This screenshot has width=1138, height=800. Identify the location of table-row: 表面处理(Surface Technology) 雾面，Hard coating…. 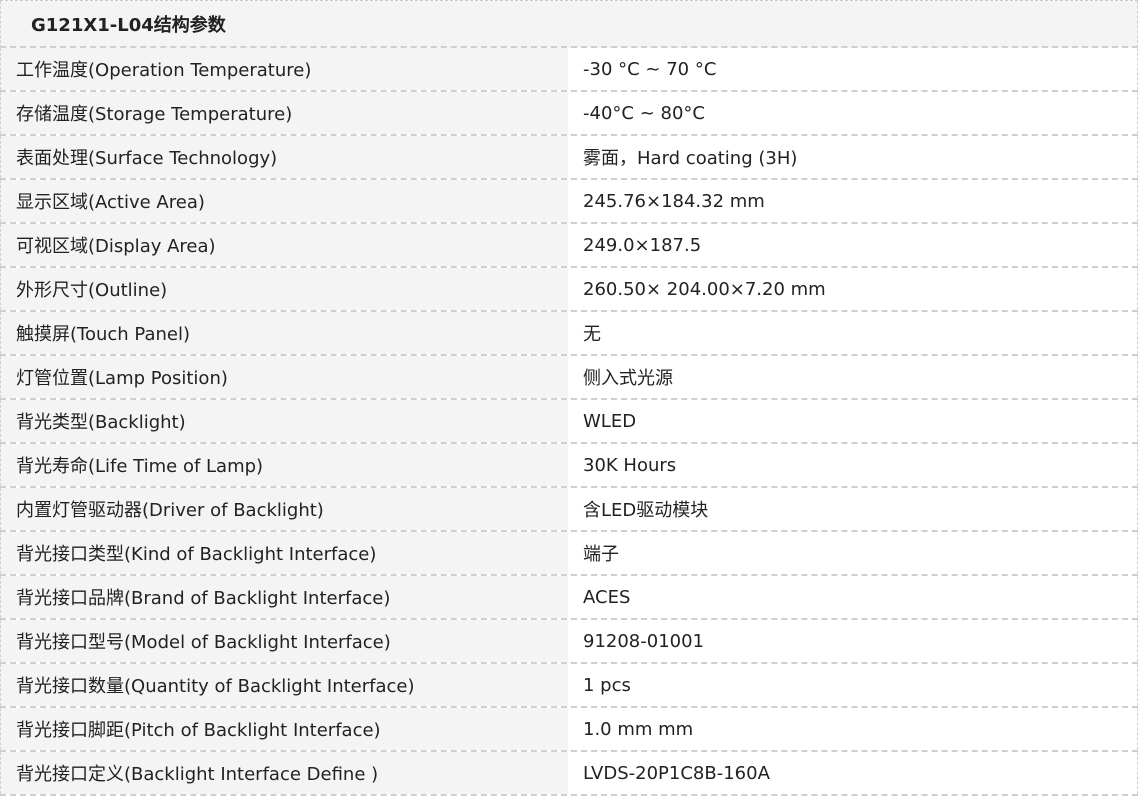
(569, 158).